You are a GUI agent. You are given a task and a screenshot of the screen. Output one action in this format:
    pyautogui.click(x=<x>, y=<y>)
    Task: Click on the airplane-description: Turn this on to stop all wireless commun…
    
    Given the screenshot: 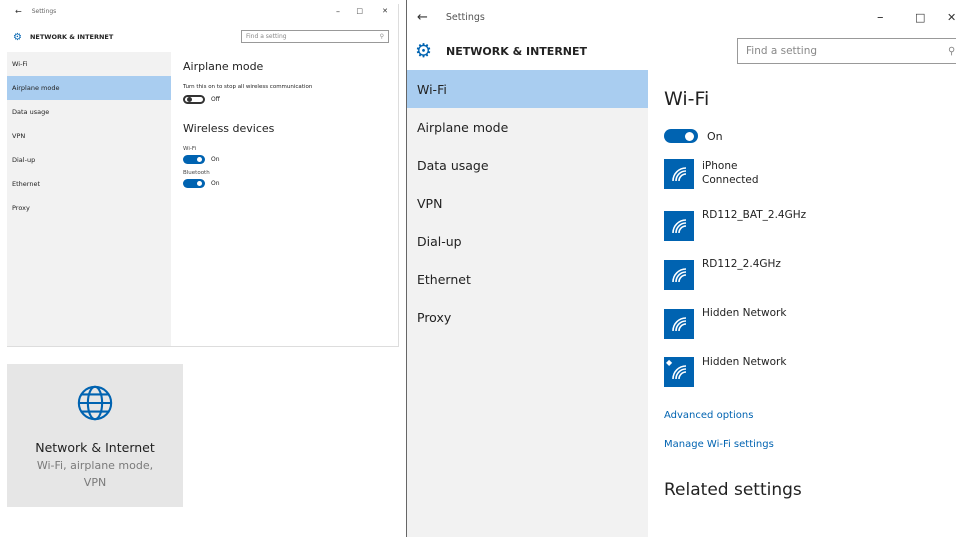 What is the action you would take?
    pyautogui.click(x=248, y=87)
    